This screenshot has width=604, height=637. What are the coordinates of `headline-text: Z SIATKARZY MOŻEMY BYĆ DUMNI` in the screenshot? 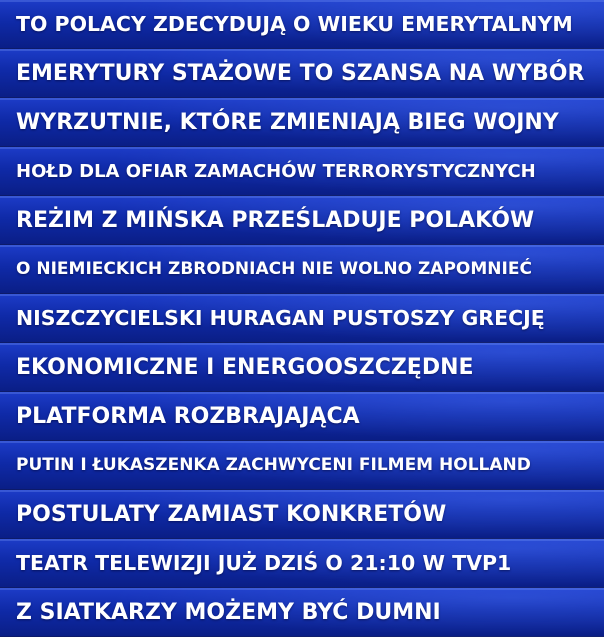 It's located at (228, 612).